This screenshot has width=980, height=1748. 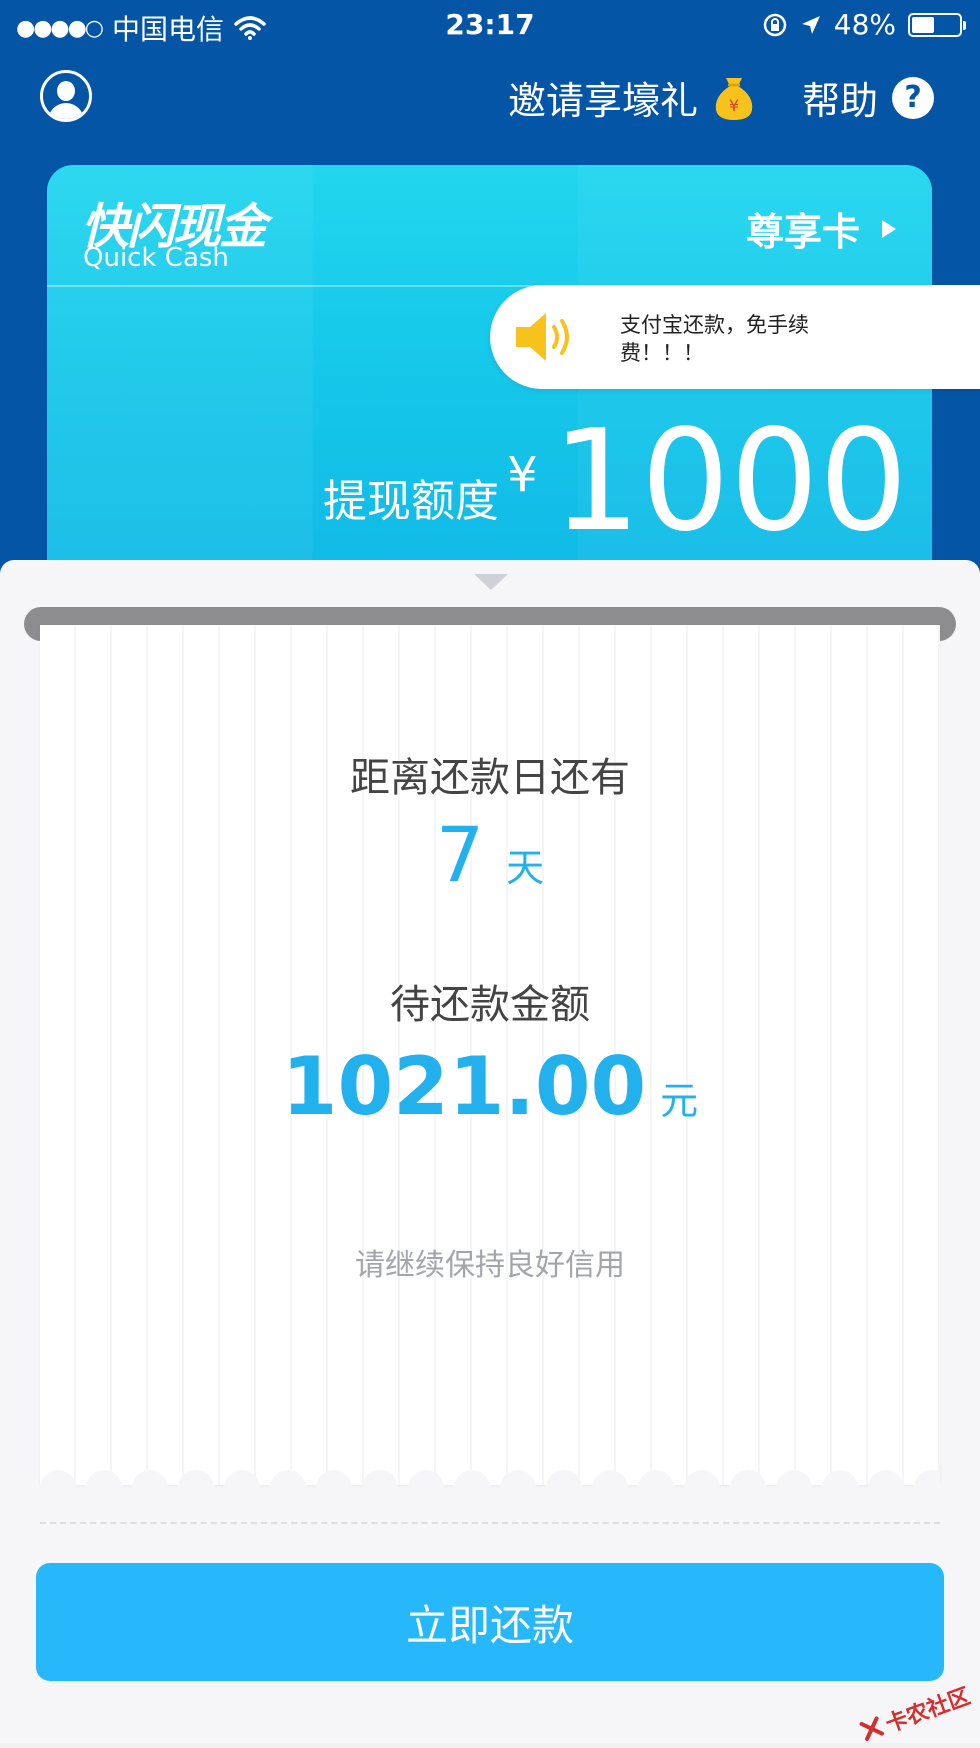 What do you see at coordinates (775, 24) in the screenshot?
I see `rotation-lock-icon` at bounding box center [775, 24].